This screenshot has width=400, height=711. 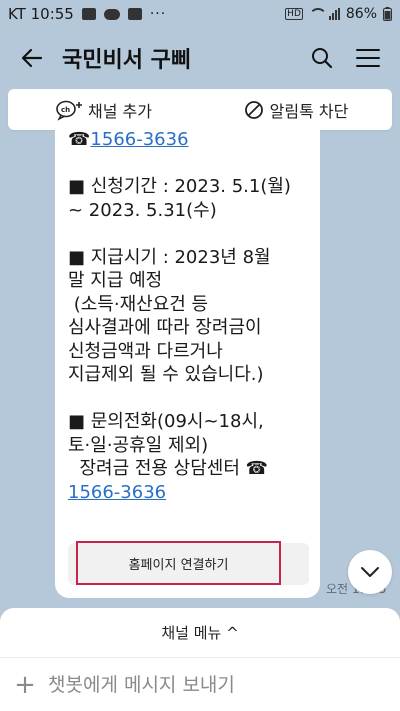 I want to click on payment-line-3: (소득·재산요건 등, so click(x=138, y=304).